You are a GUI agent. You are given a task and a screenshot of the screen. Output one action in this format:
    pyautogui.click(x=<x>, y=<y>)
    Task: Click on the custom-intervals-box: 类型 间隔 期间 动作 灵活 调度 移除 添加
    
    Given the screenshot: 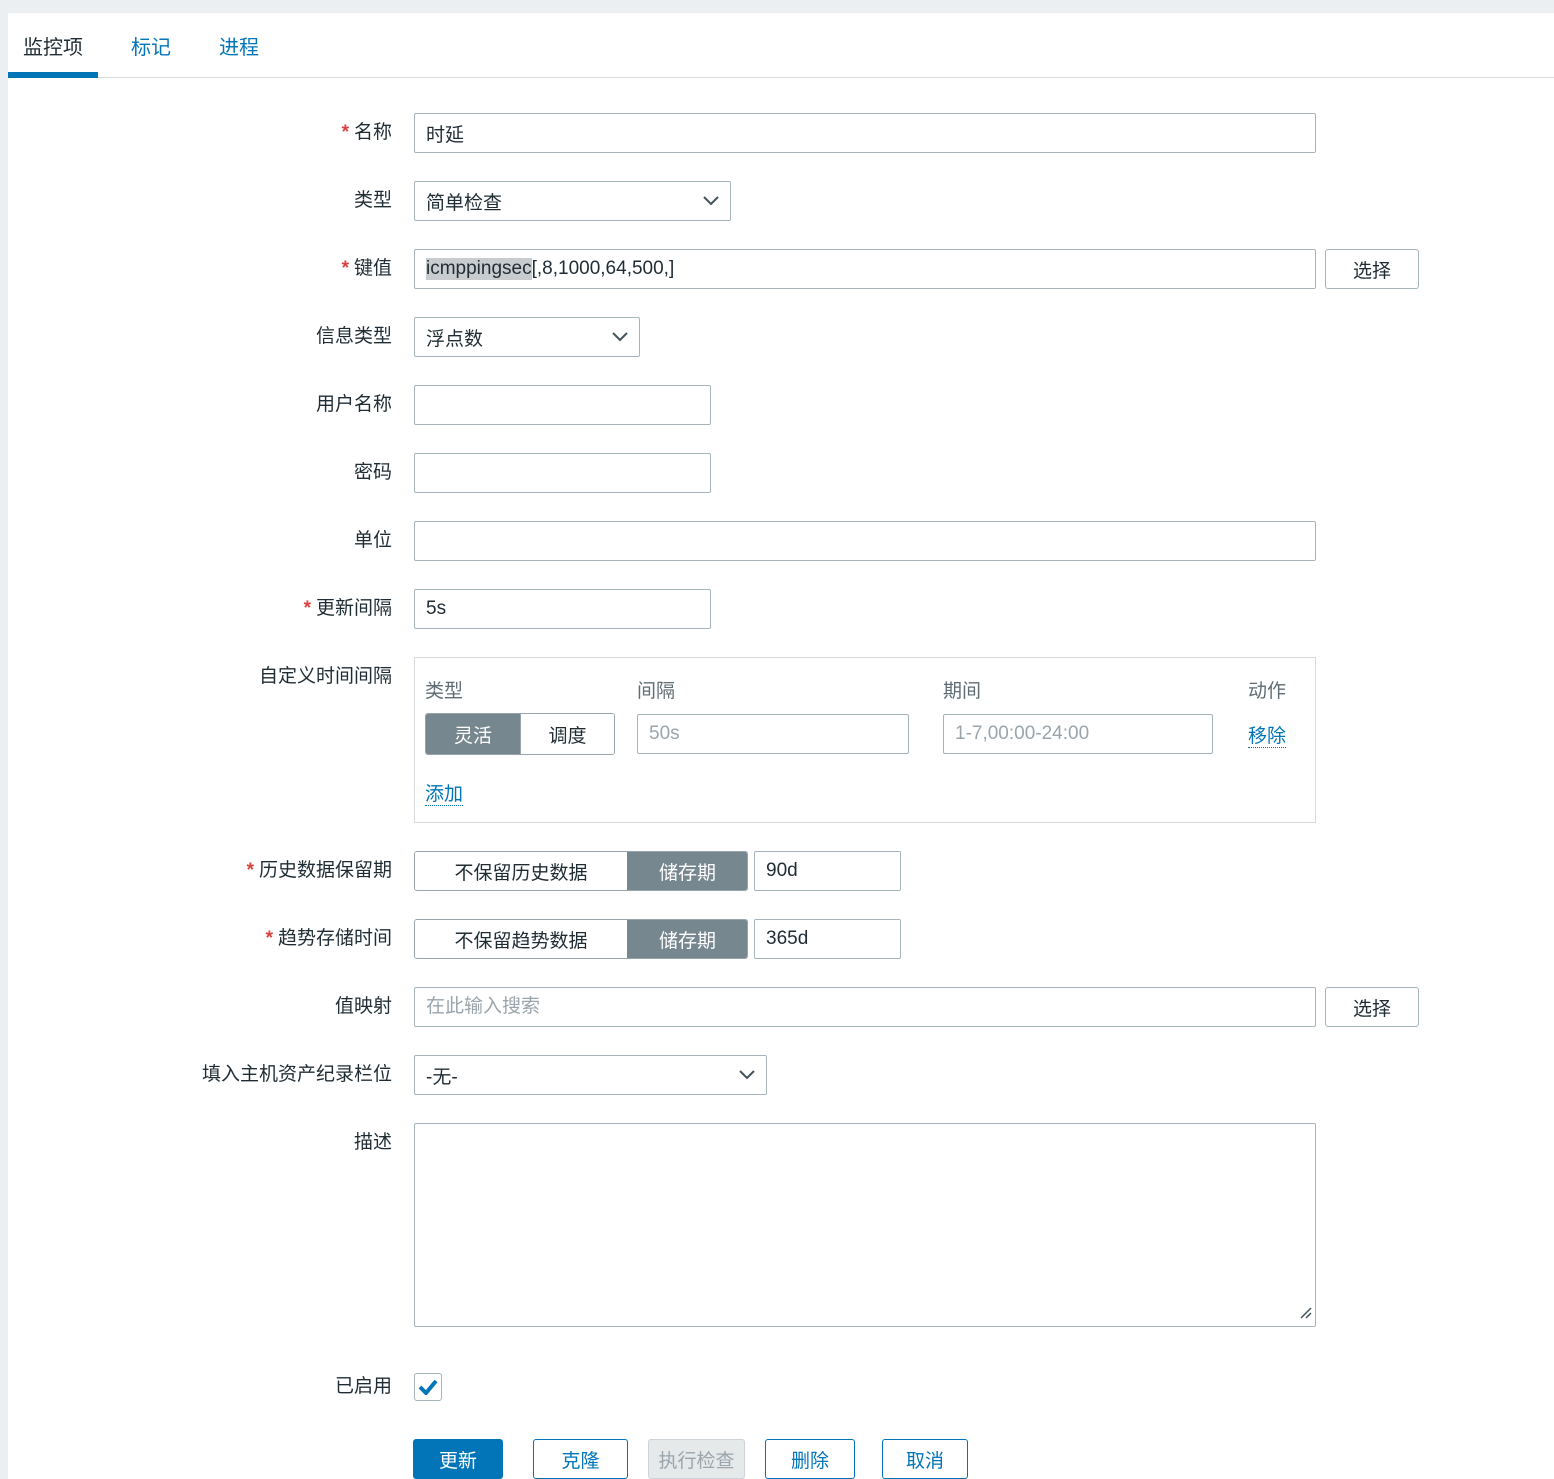 What is the action you would take?
    pyautogui.click(x=865, y=740)
    